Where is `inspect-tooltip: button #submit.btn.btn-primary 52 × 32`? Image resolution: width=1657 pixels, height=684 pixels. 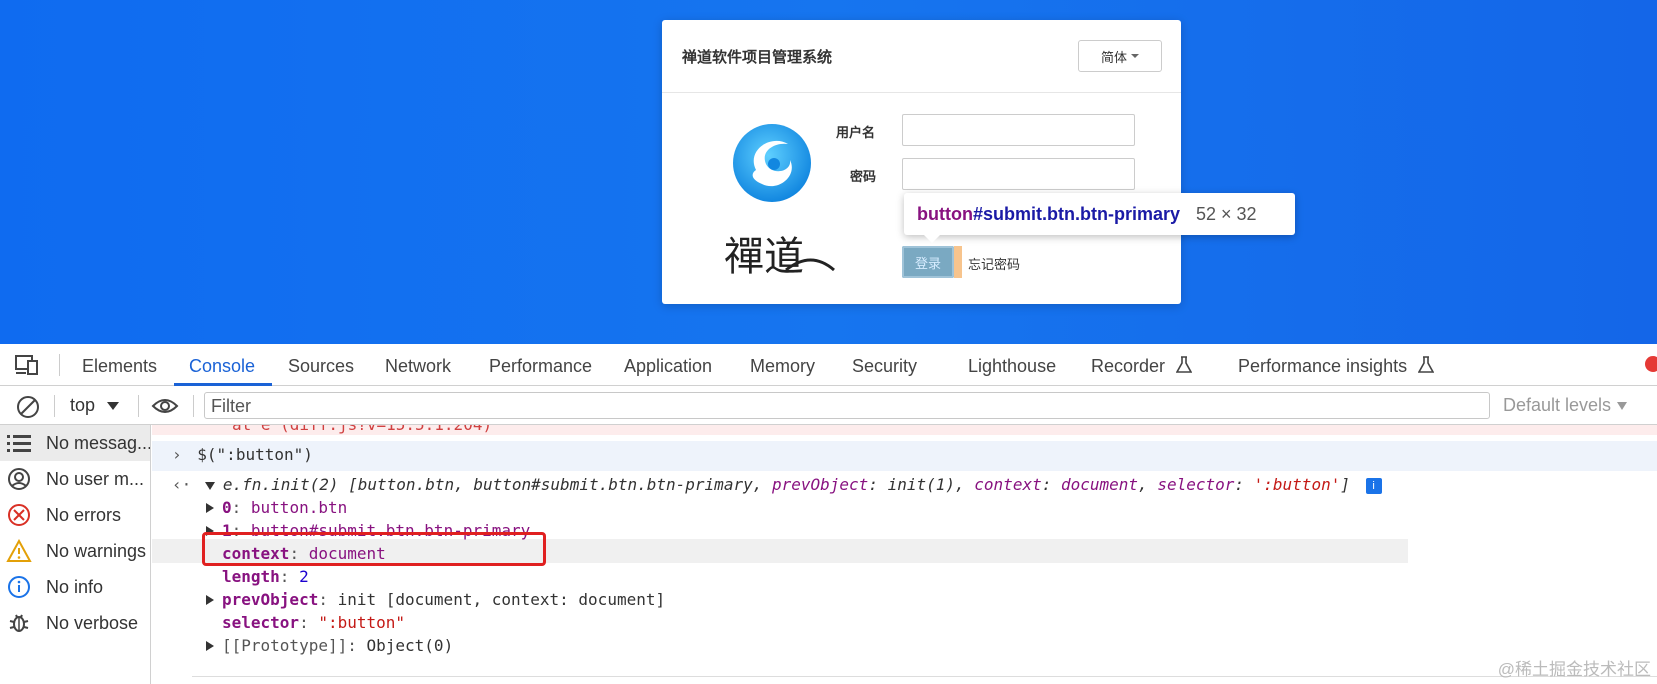 inspect-tooltip: button #submit.btn.btn-primary 52 × 32 is located at coordinates (1099, 218).